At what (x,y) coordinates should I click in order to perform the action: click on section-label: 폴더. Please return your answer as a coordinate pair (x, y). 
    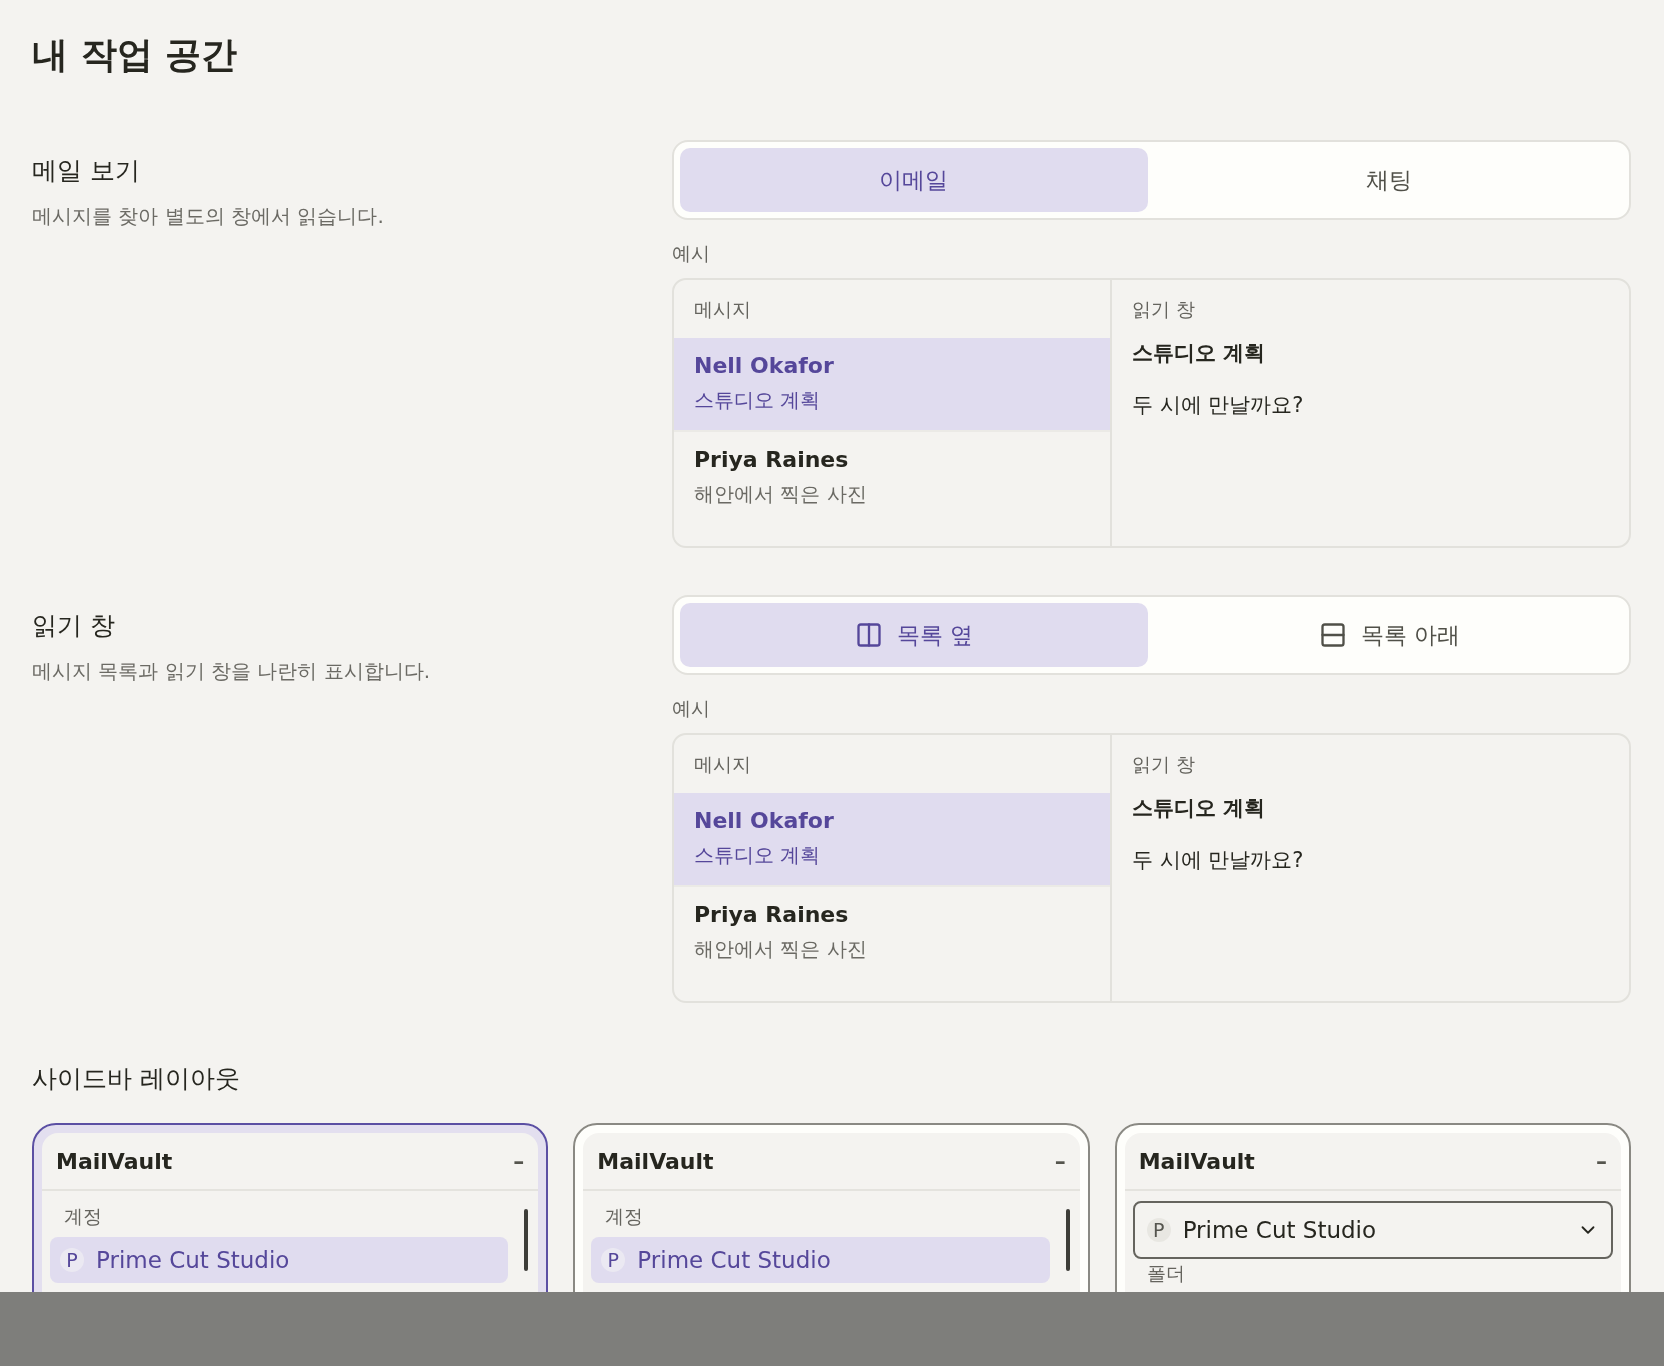
    Looking at the image, I should click on (1165, 1273).